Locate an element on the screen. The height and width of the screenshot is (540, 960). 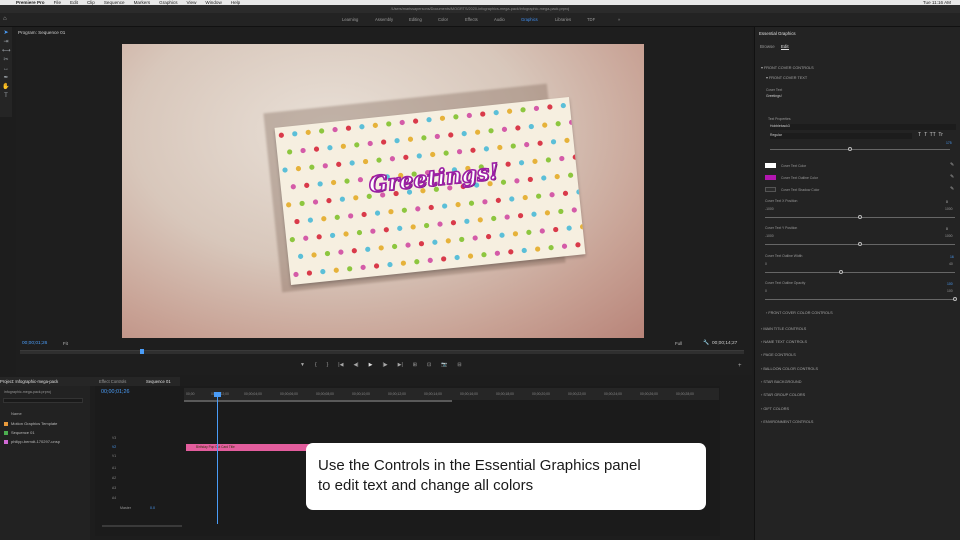
home-icon: ⌂ is located at coordinates (5, 19).